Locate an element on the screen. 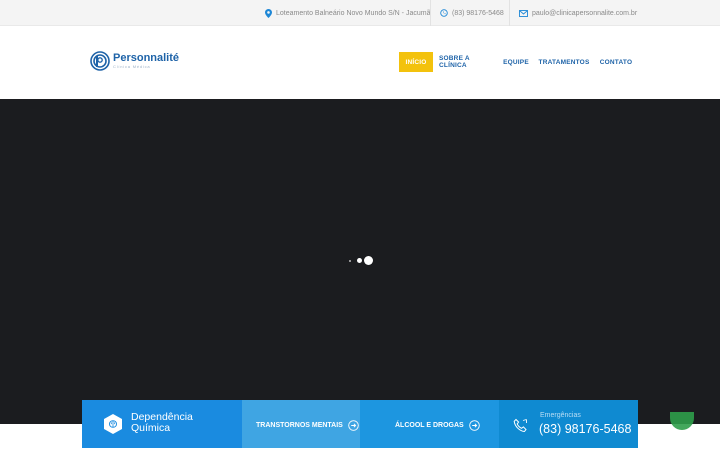  brand-tagline: Clínica Médica is located at coordinates (132, 66).